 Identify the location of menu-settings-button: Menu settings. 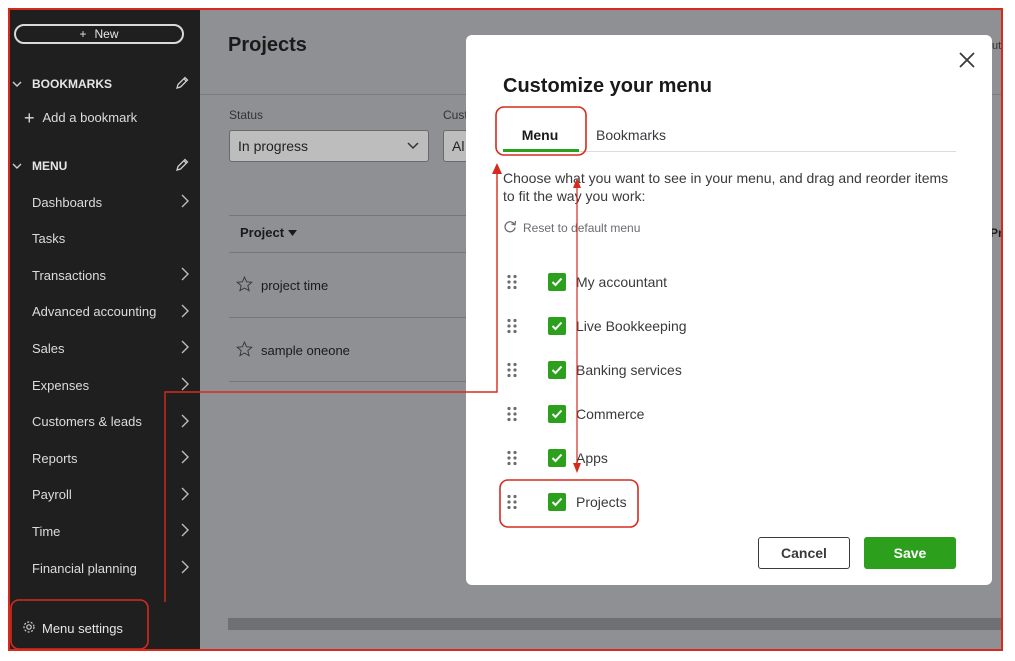
(72, 628).